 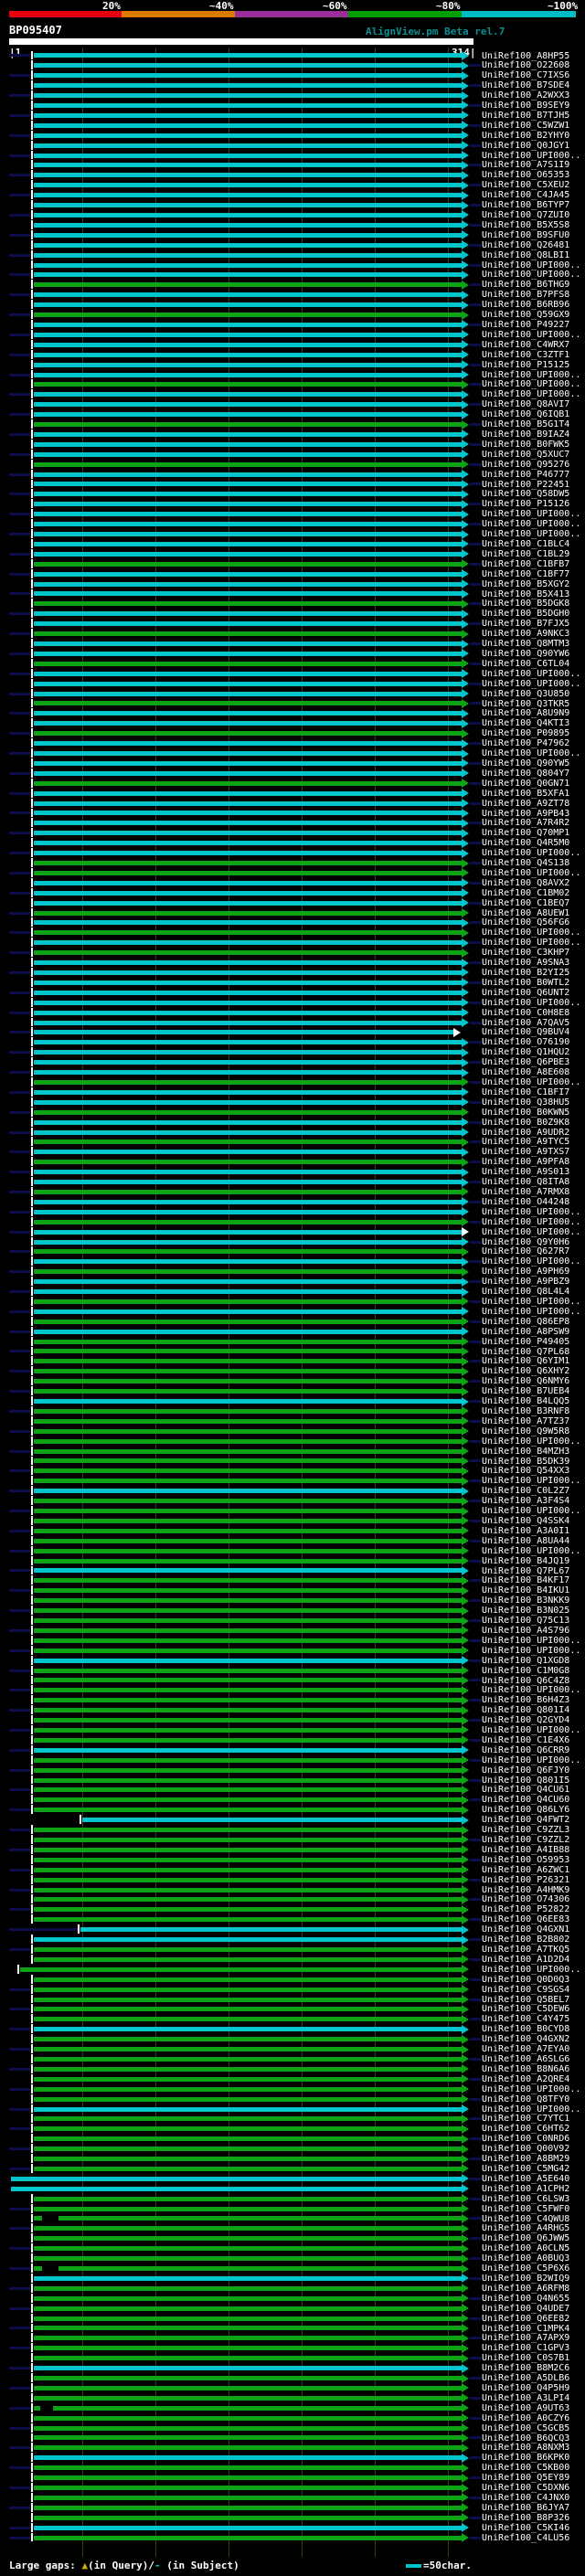 I want to click on hit-label: UniRef100_B0KWN5, so click(x=525, y=1113).